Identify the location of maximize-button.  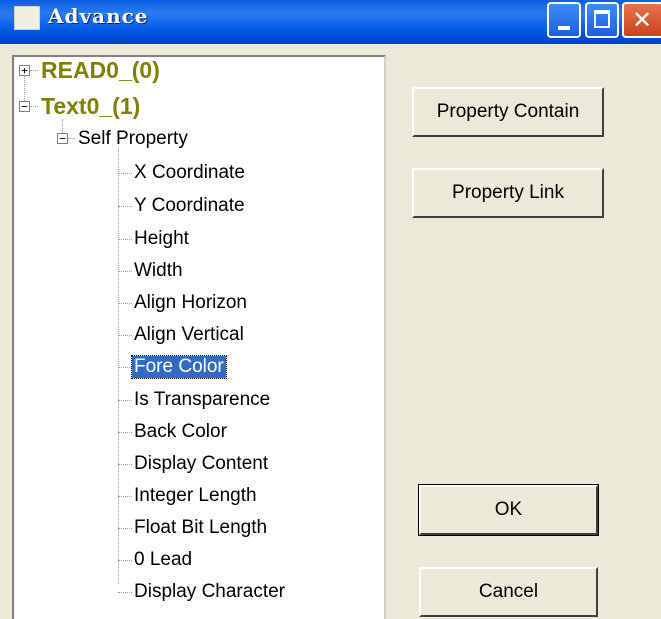
(602, 20).